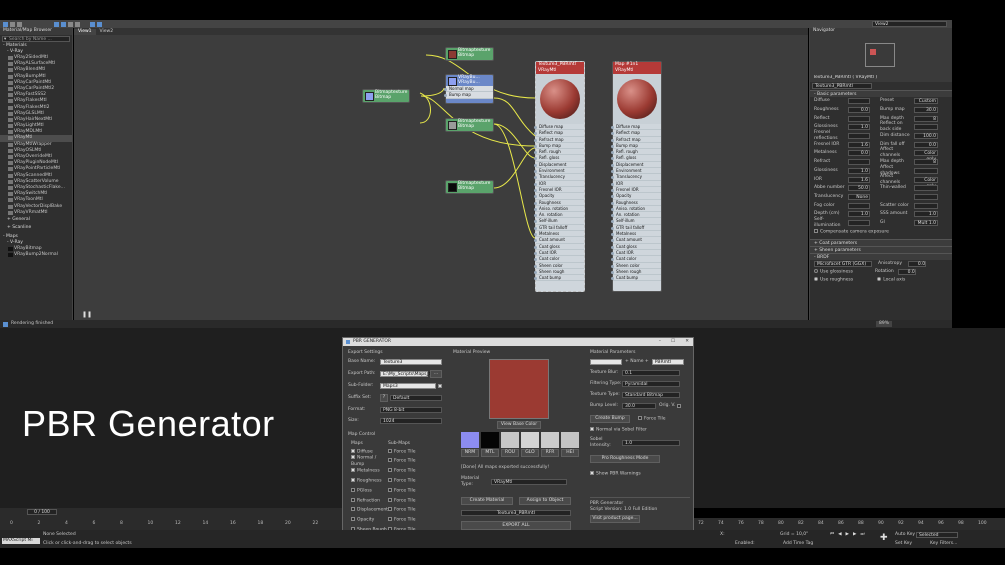  I want to click on sheen-section: + Sheen parameters, so click(881, 249).